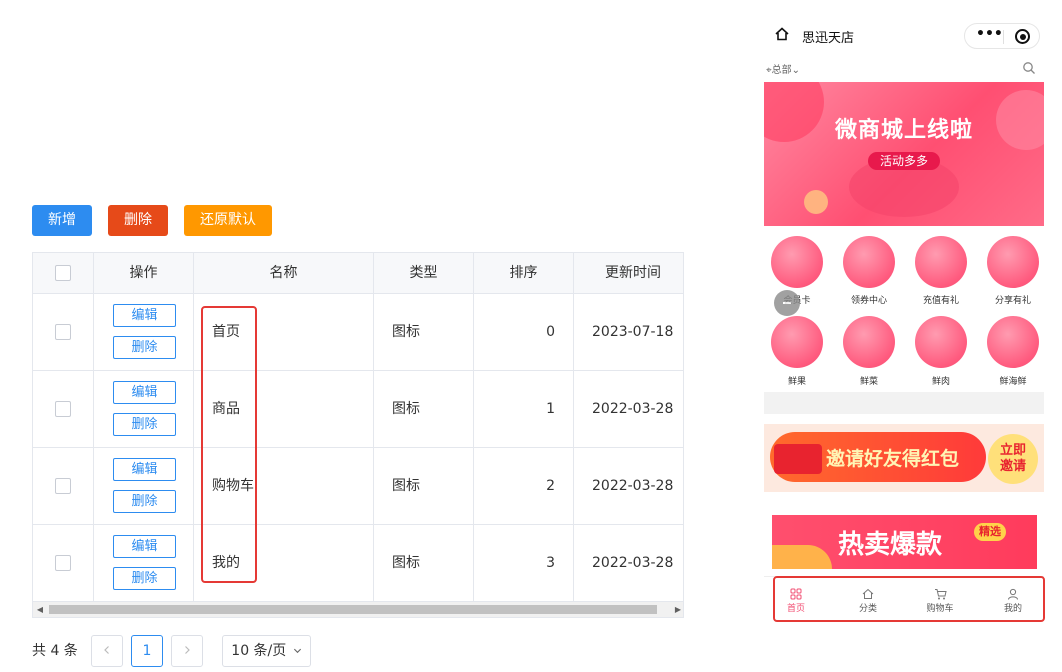  What do you see at coordinates (550, 409) in the screenshot?
I see `row-sort: 1` at bounding box center [550, 409].